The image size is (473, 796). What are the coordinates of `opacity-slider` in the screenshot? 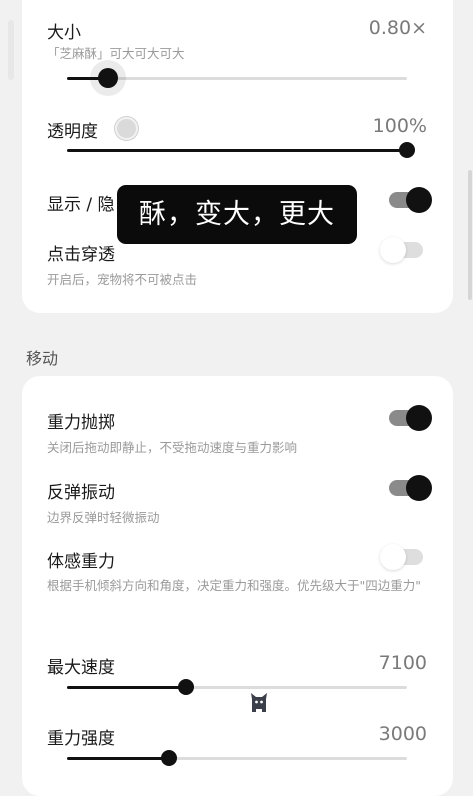 It's located at (241, 150).